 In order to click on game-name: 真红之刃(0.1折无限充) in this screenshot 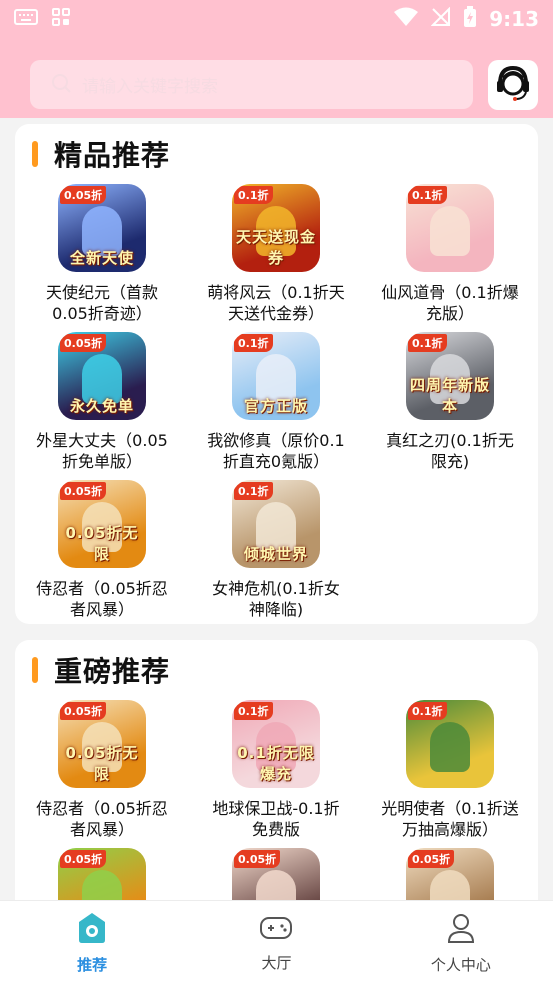, I will do `click(450, 451)`.